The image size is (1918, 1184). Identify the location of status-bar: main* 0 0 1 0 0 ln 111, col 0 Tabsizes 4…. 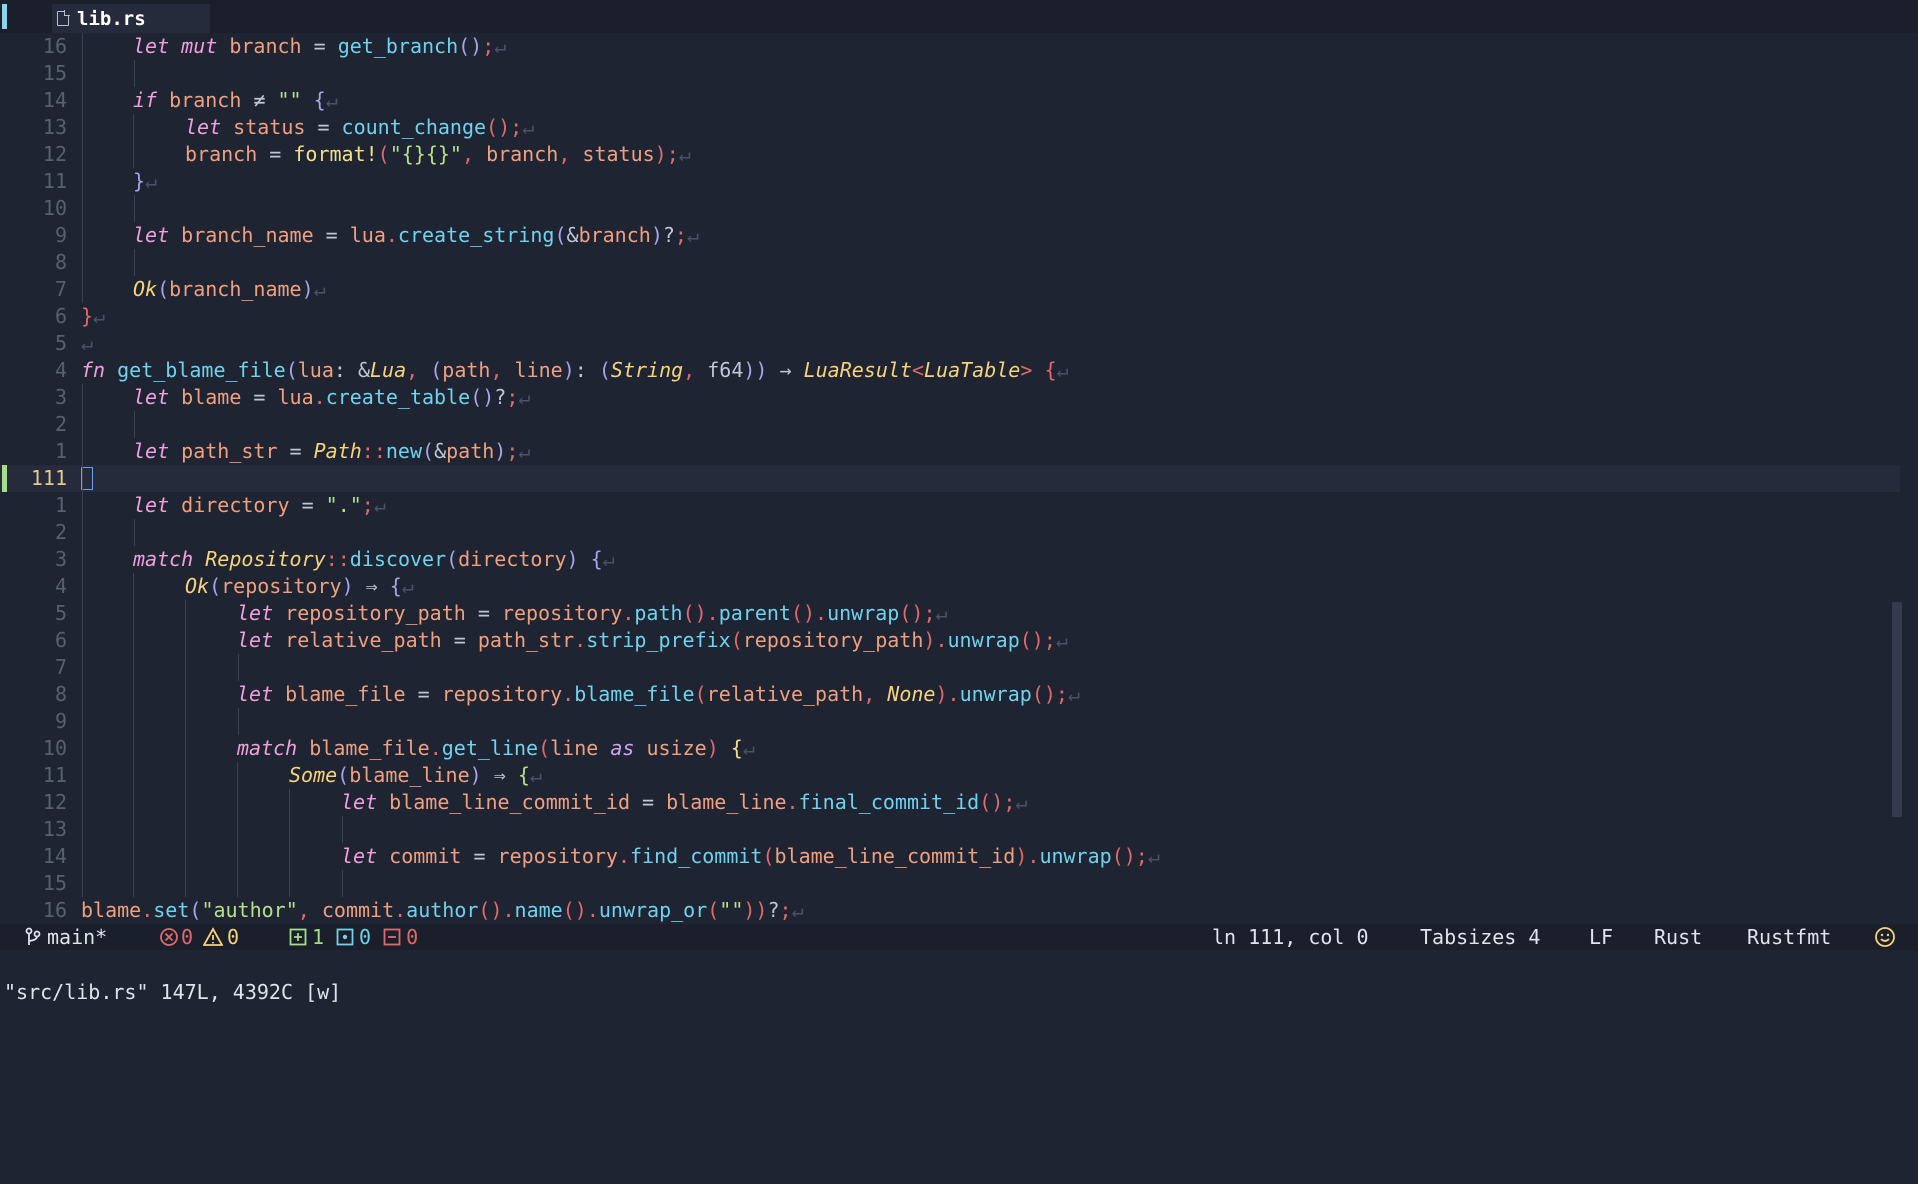
(959, 937).